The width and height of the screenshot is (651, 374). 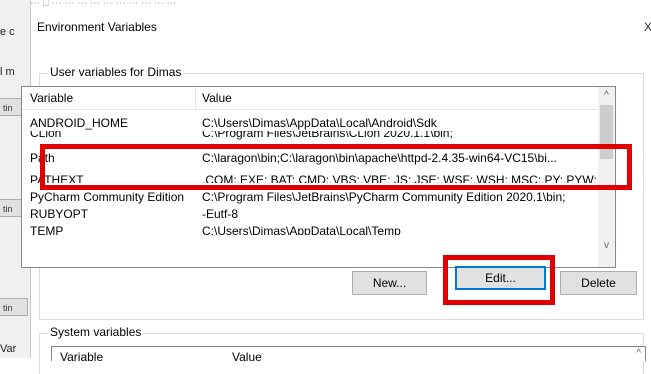 What do you see at coordinates (319, 123) in the screenshot?
I see `variable-value: C:\Users\Dimas\AppData\Local\Android\Sdk` at bounding box center [319, 123].